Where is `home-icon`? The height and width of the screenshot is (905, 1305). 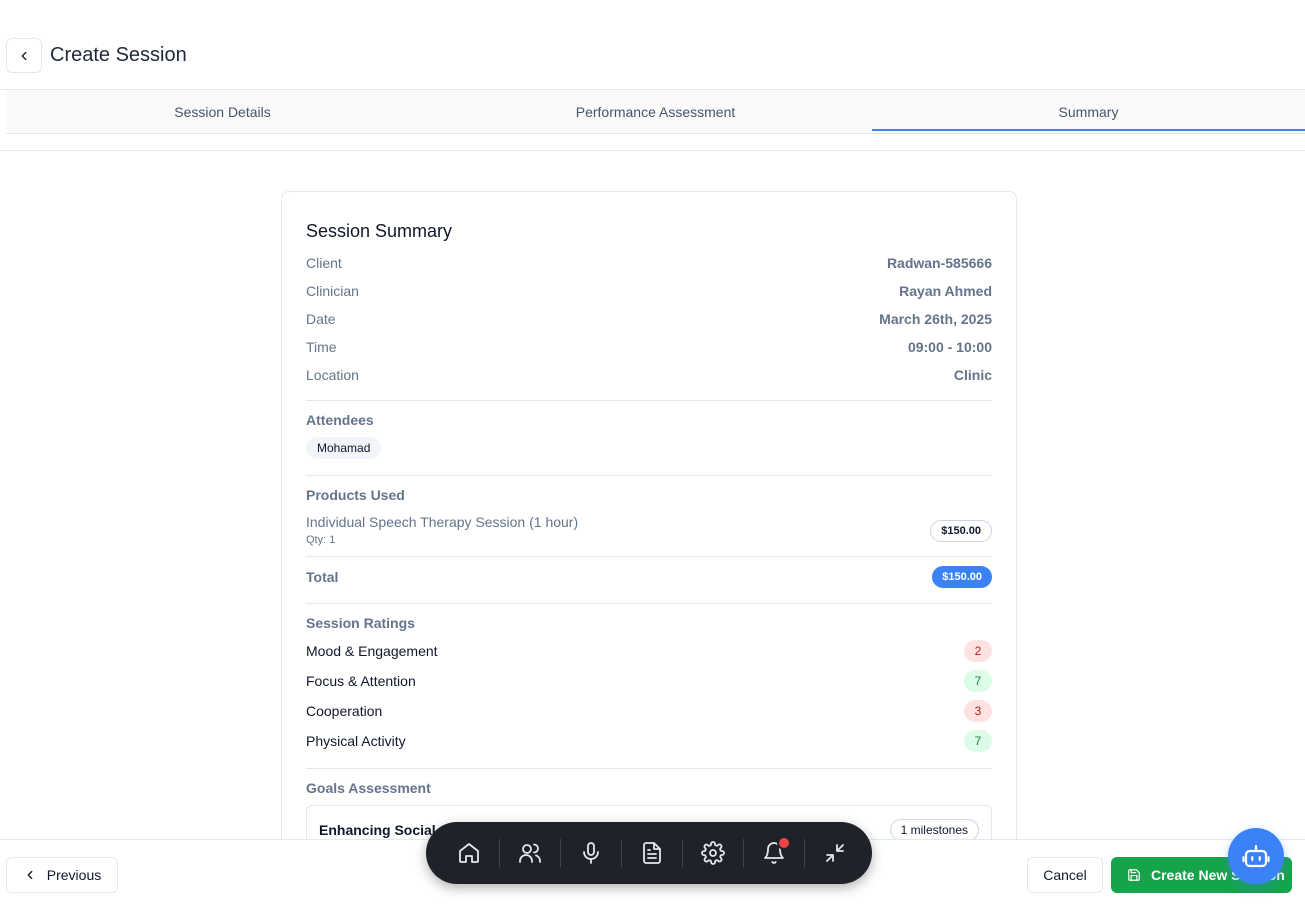
home-icon is located at coordinates (469, 853).